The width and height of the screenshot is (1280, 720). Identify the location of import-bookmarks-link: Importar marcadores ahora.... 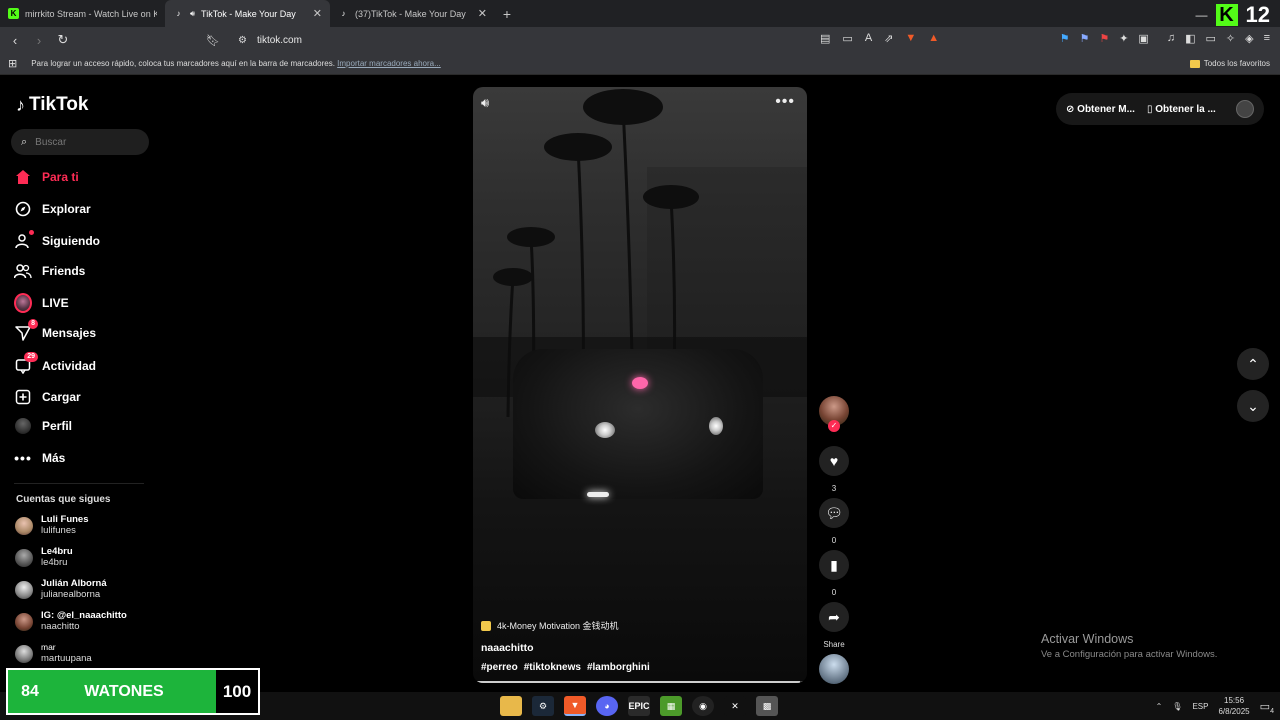
(389, 63).